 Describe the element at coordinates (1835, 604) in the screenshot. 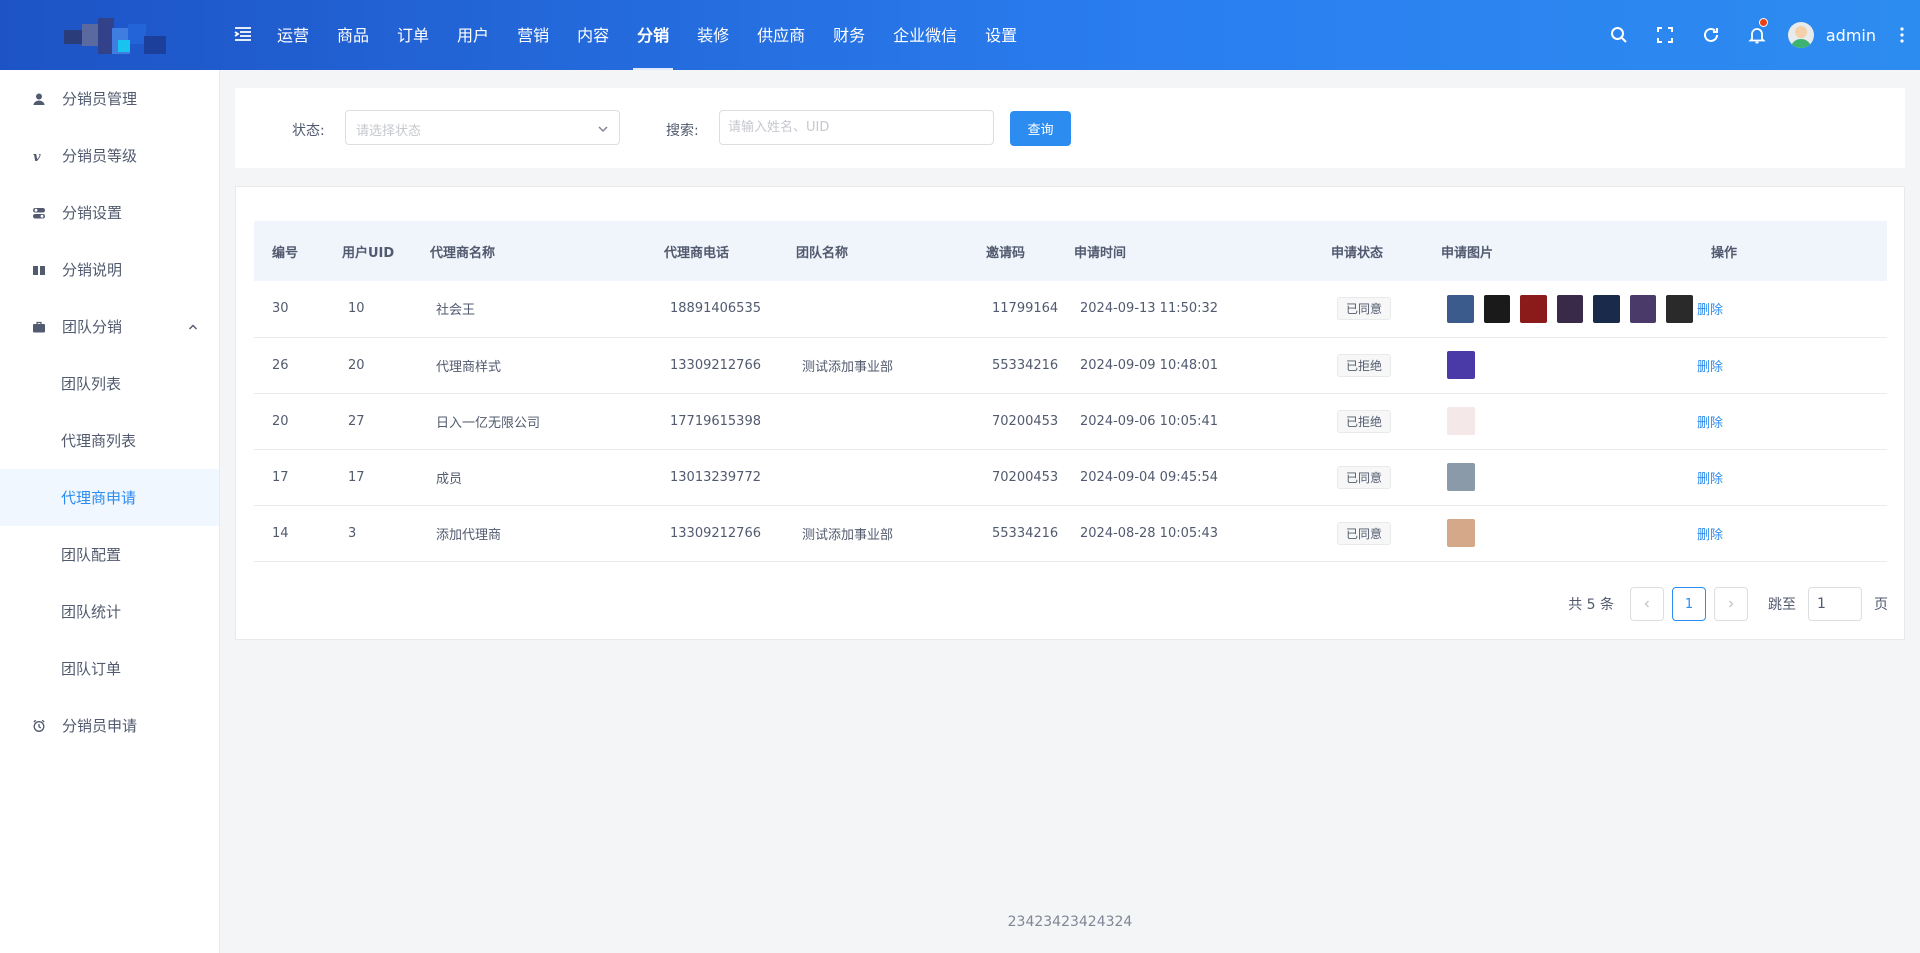

I see `goto-page-input` at that location.